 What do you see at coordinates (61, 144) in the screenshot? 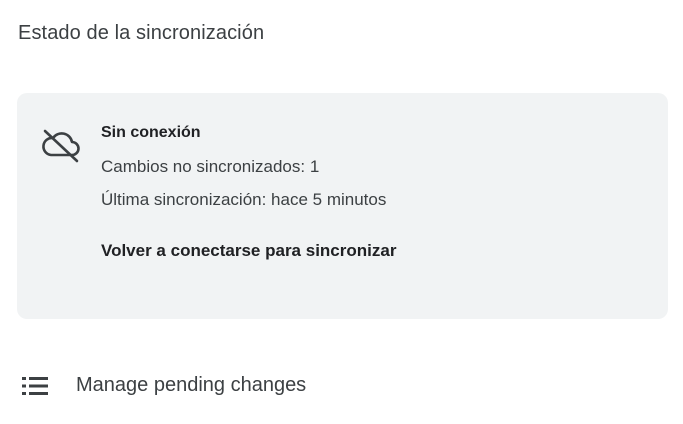
I see `cloud-off-icon` at bounding box center [61, 144].